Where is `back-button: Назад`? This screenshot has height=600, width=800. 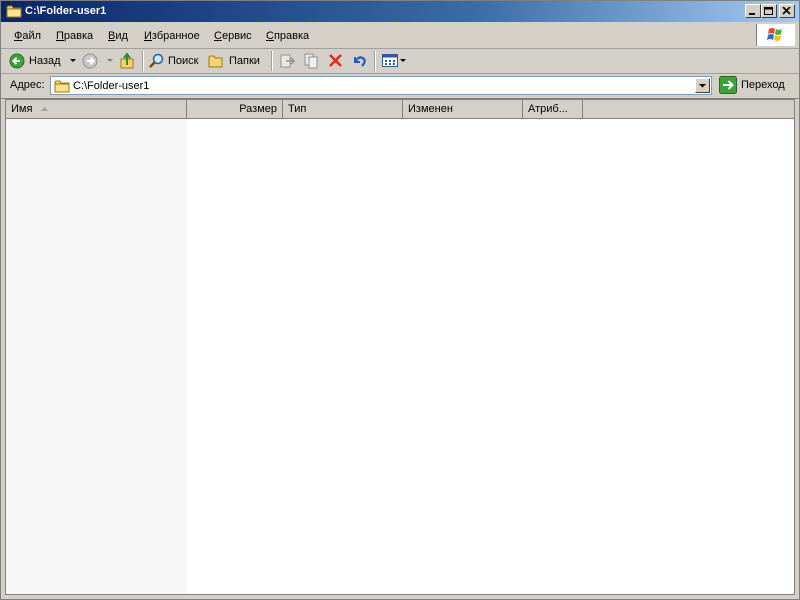 back-button: Назад is located at coordinates (42, 61).